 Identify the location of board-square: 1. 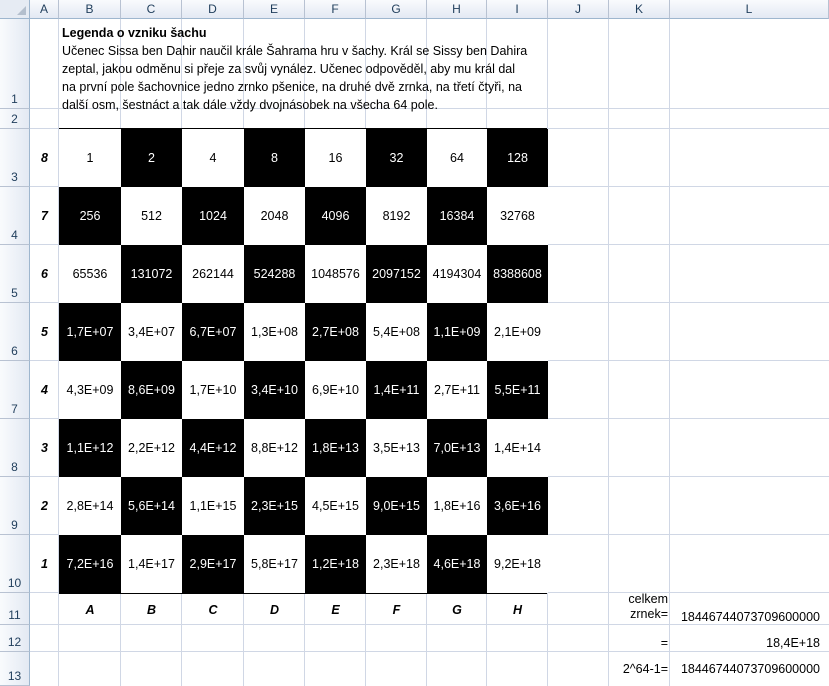
(90, 158).